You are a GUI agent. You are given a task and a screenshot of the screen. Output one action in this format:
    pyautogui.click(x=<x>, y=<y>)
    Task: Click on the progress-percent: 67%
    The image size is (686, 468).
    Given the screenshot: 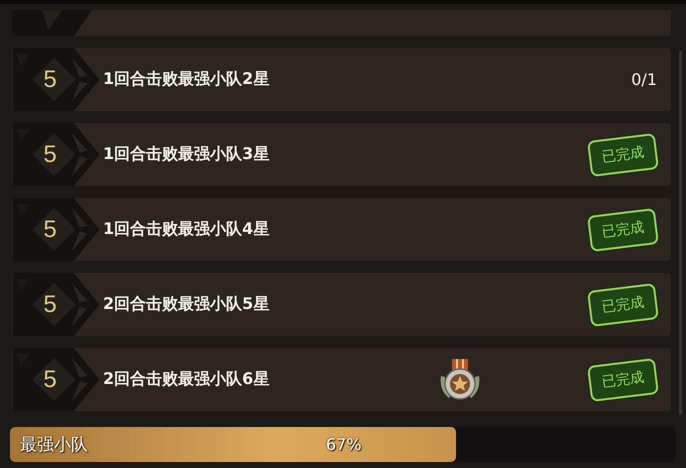 What is the action you would take?
    pyautogui.click(x=344, y=444)
    